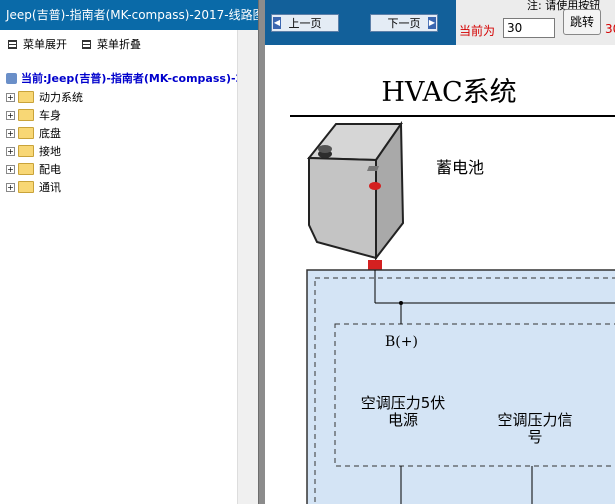 The height and width of the screenshot is (504, 615). What do you see at coordinates (248, 267) in the screenshot?
I see `left-scrollbar` at bounding box center [248, 267].